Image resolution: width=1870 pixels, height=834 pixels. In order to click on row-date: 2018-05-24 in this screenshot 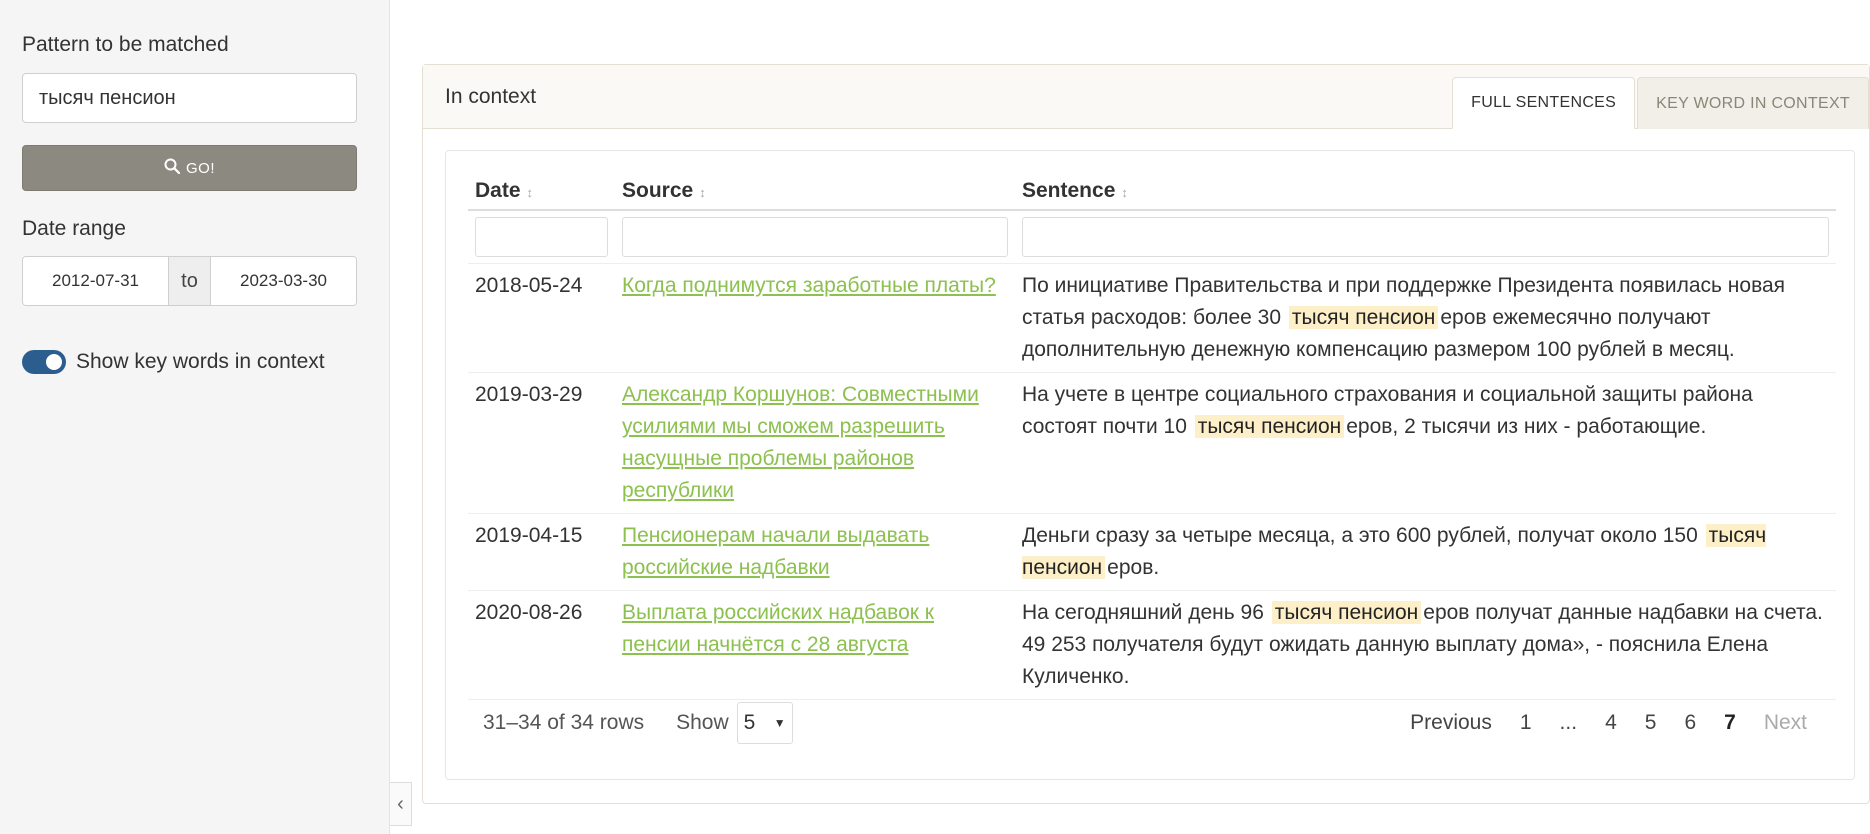, I will do `click(541, 318)`.